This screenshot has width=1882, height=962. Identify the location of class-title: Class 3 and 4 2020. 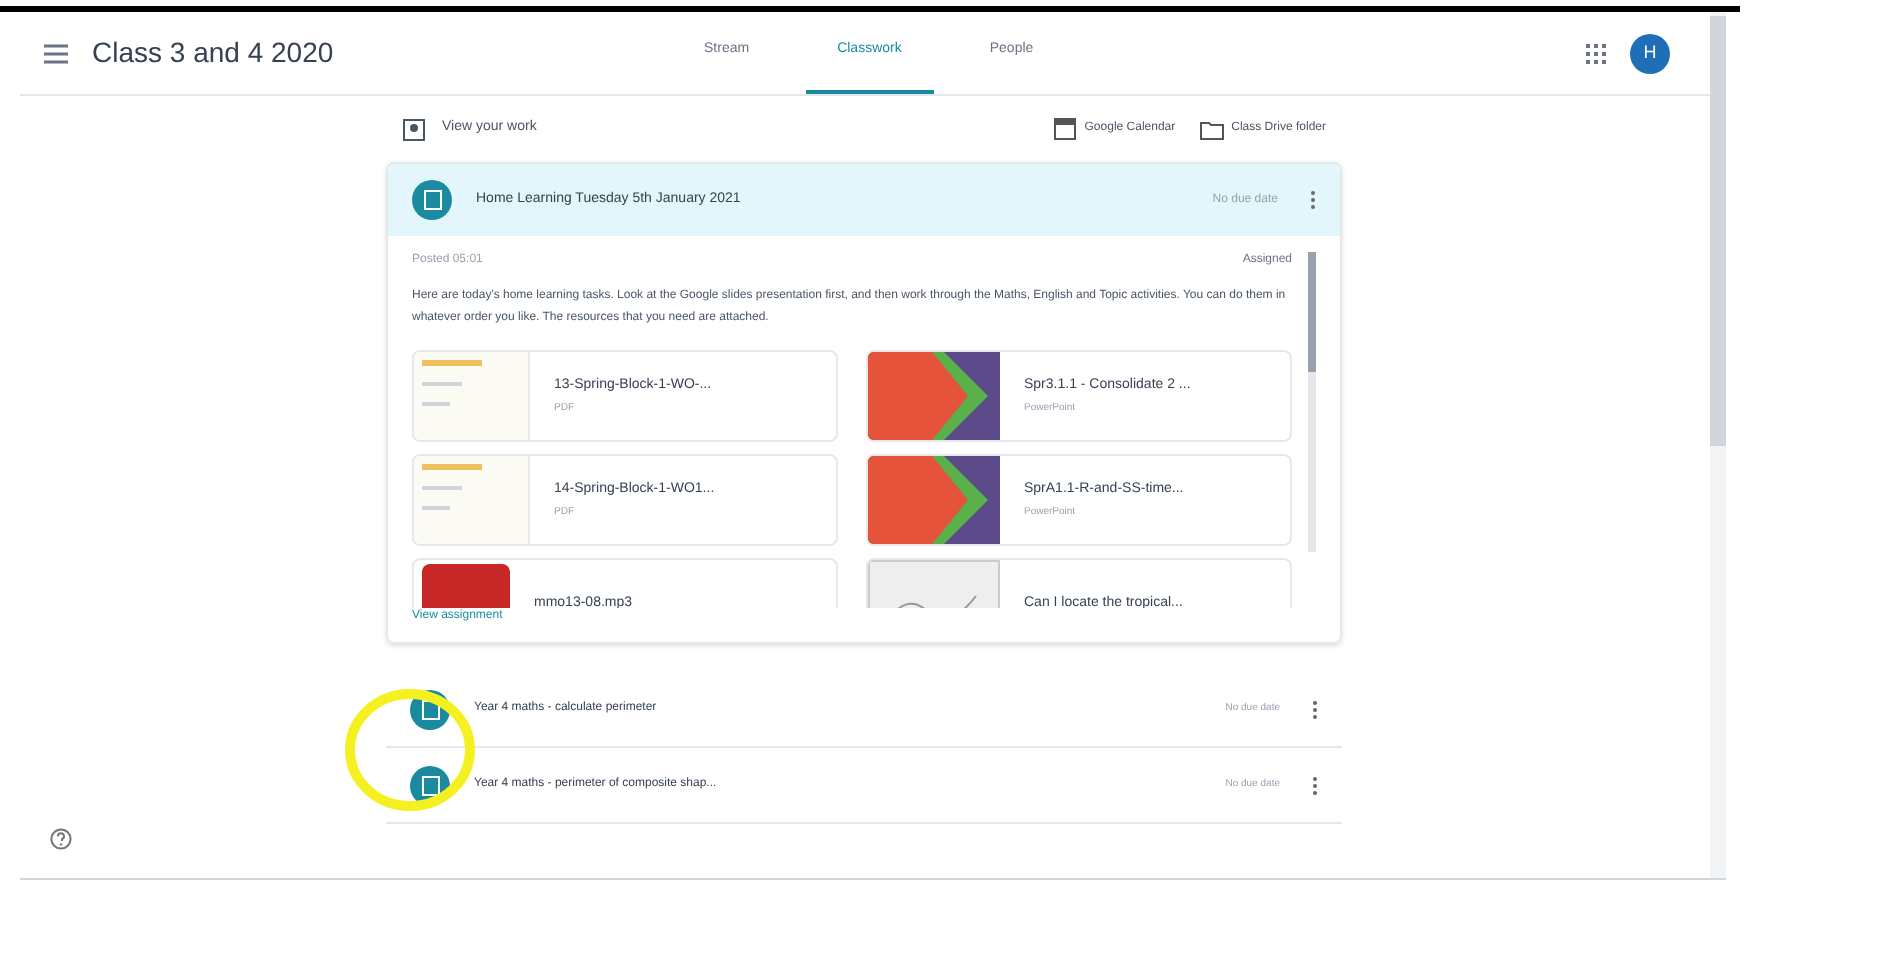
(214, 53).